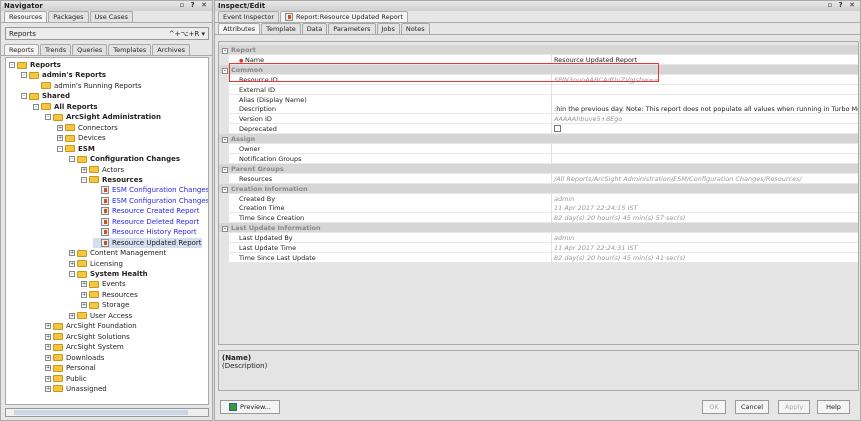 Image resolution: width=861 pixels, height=421 pixels. I want to click on property-value: 11 Apr 2017 22:24:15 IST, so click(704, 208).